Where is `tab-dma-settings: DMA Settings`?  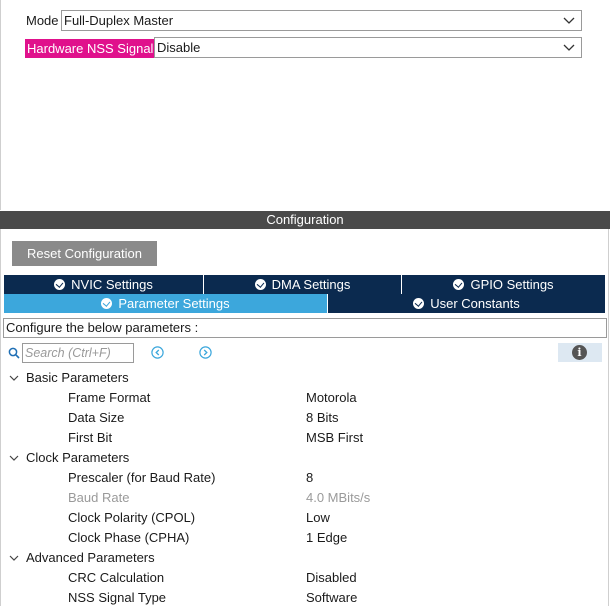 tab-dma-settings: DMA Settings is located at coordinates (303, 284).